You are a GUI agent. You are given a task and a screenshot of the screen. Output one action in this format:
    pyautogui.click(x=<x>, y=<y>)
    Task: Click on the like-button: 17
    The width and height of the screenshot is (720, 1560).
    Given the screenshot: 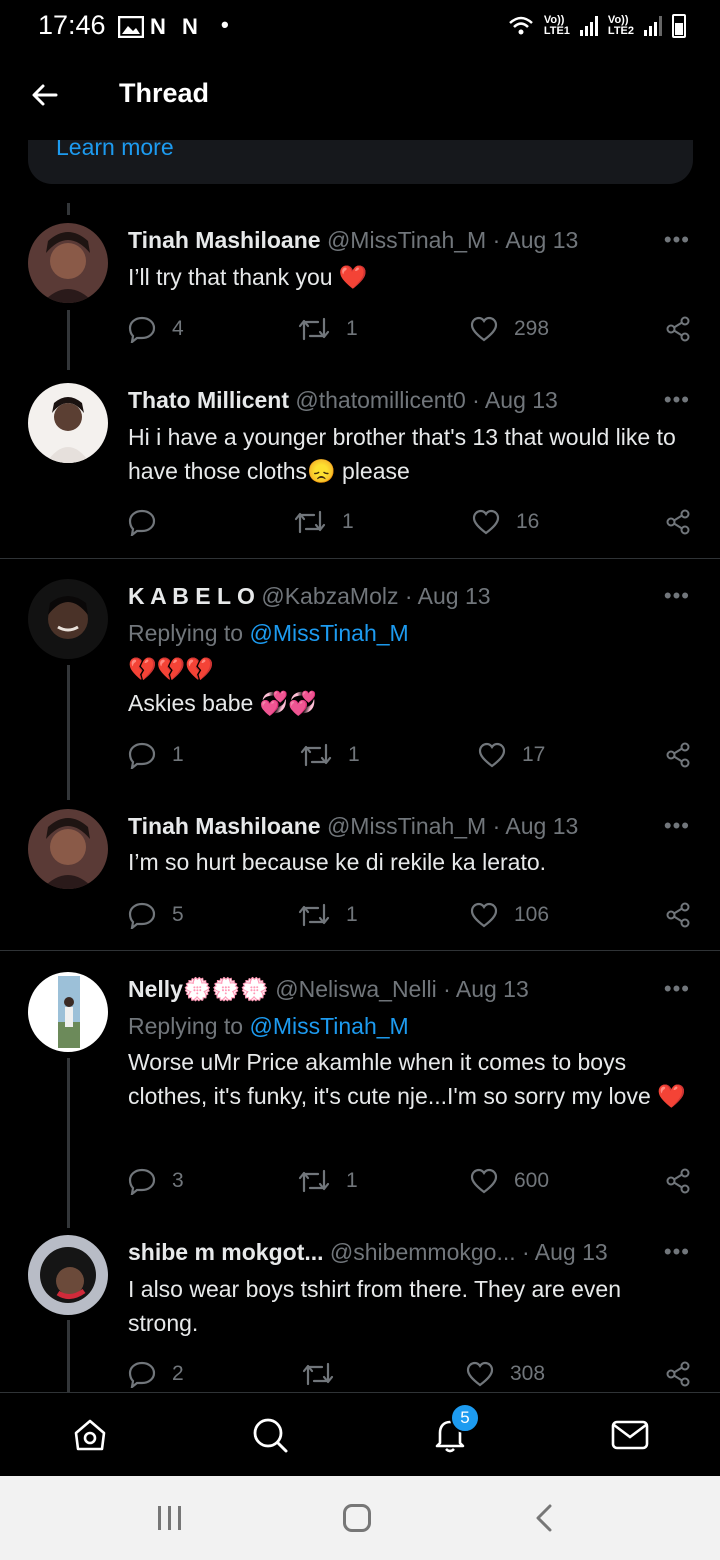 What is the action you would take?
    pyautogui.click(x=511, y=755)
    